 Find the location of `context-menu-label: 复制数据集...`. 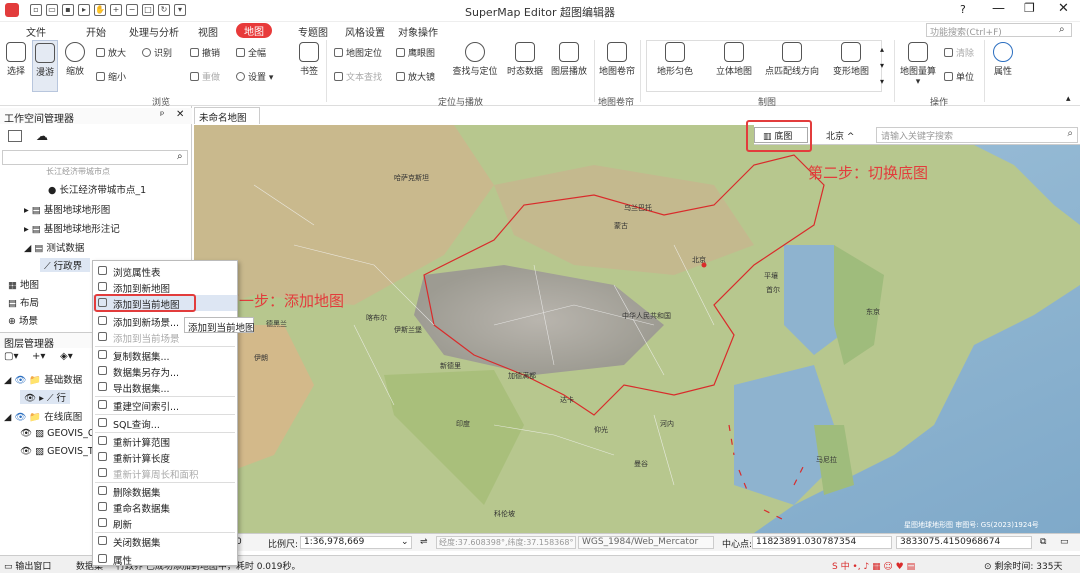

context-menu-label: 复制数据集... is located at coordinates (141, 357).